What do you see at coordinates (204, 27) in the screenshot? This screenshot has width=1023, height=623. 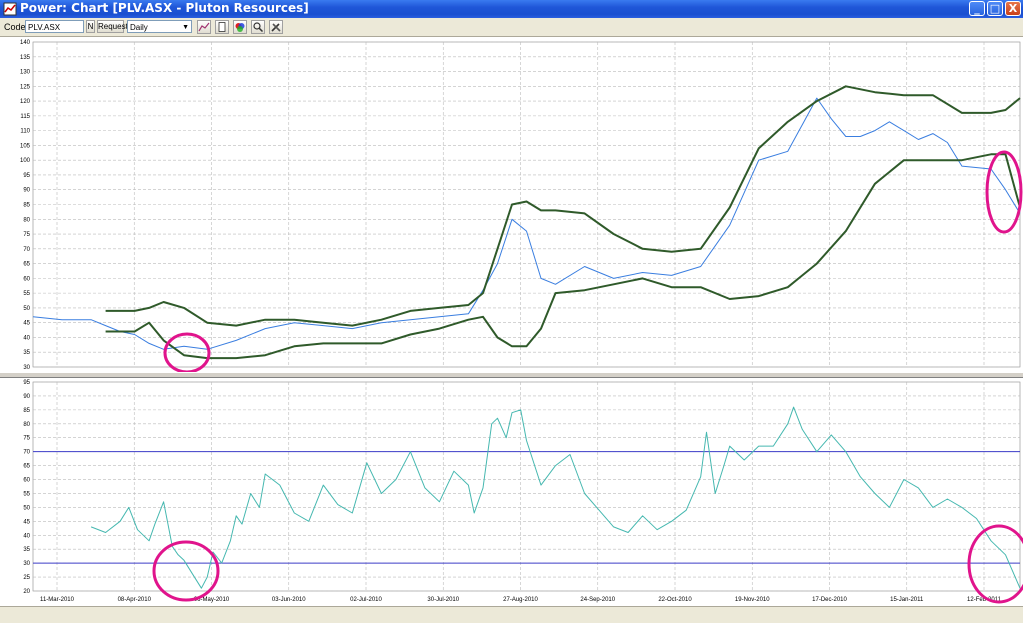 I see `indicator-icon` at bounding box center [204, 27].